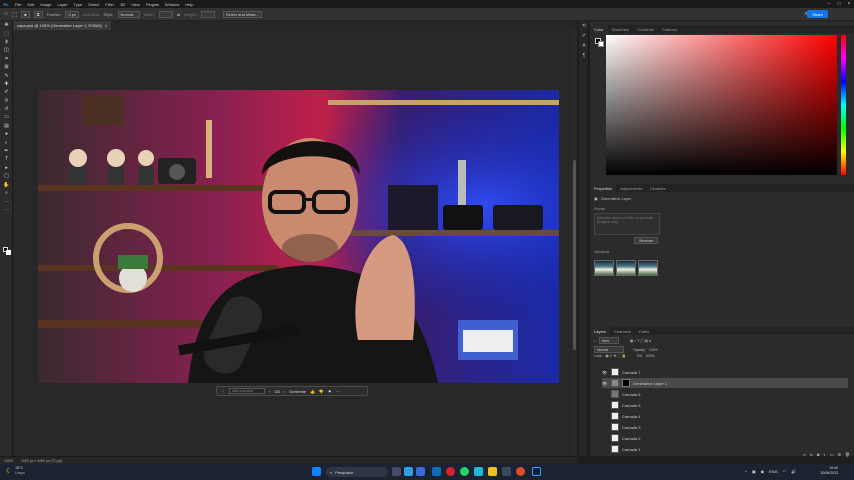 The width and height of the screenshot is (854, 480). I want to click on crop-tool-icon: ⌗, so click(6, 59).